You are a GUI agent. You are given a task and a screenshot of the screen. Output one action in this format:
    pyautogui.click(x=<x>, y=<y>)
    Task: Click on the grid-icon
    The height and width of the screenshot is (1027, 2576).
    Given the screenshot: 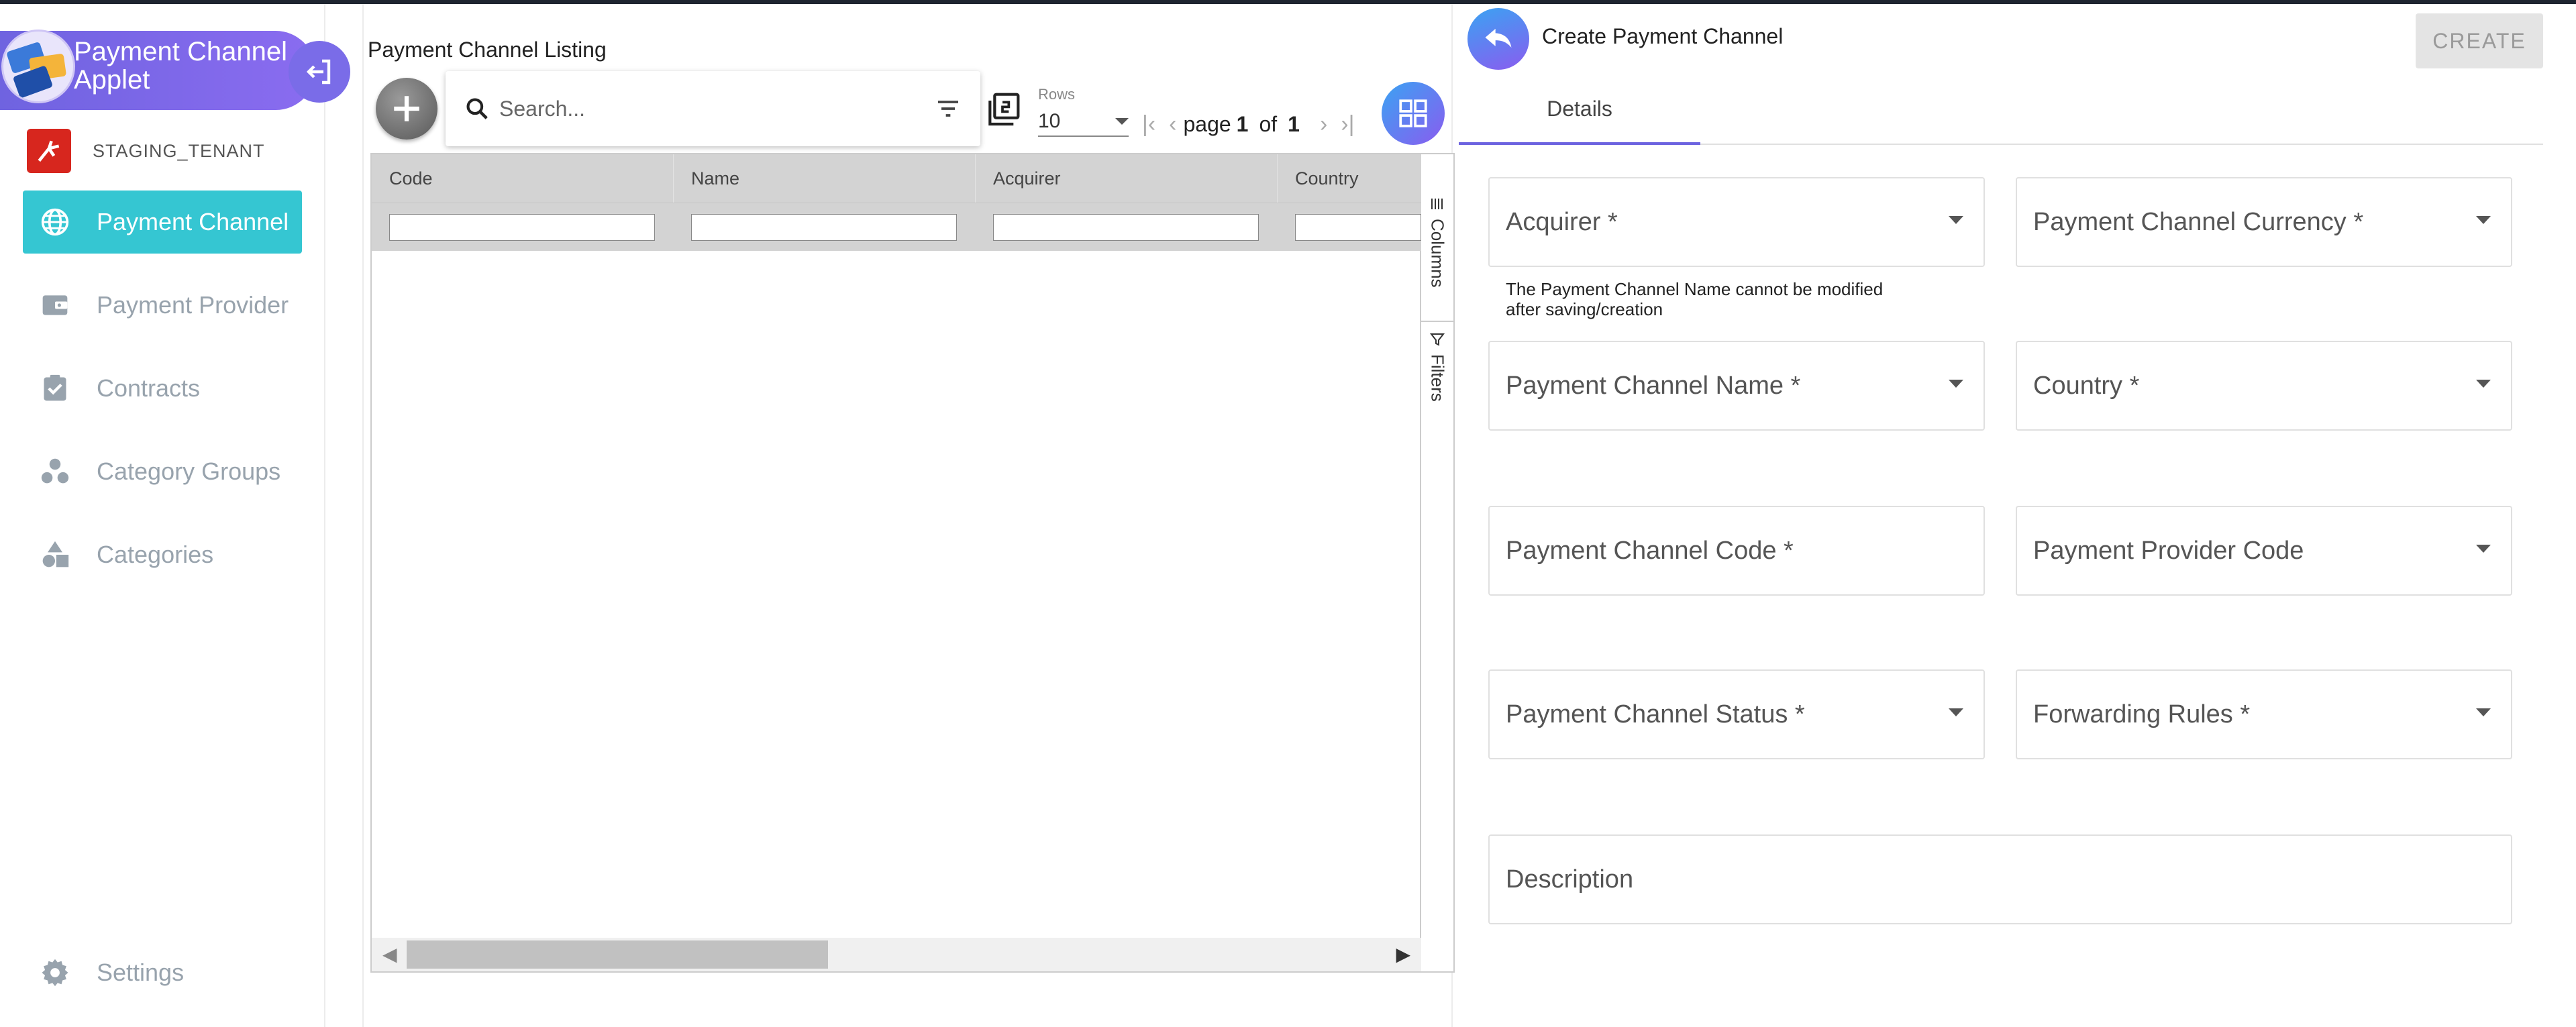 What is the action you would take?
    pyautogui.click(x=1413, y=113)
    